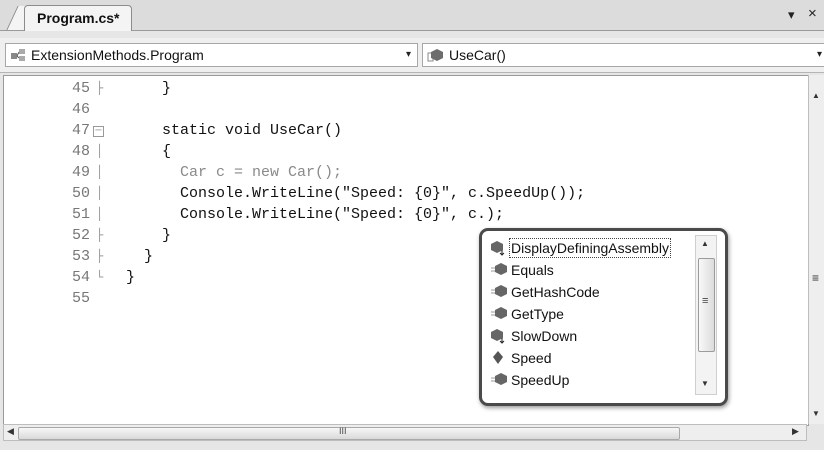 This screenshot has width=824, height=450. Describe the element at coordinates (791, 15) in the screenshot. I see `tab-dropdown-icon: ▾` at that location.